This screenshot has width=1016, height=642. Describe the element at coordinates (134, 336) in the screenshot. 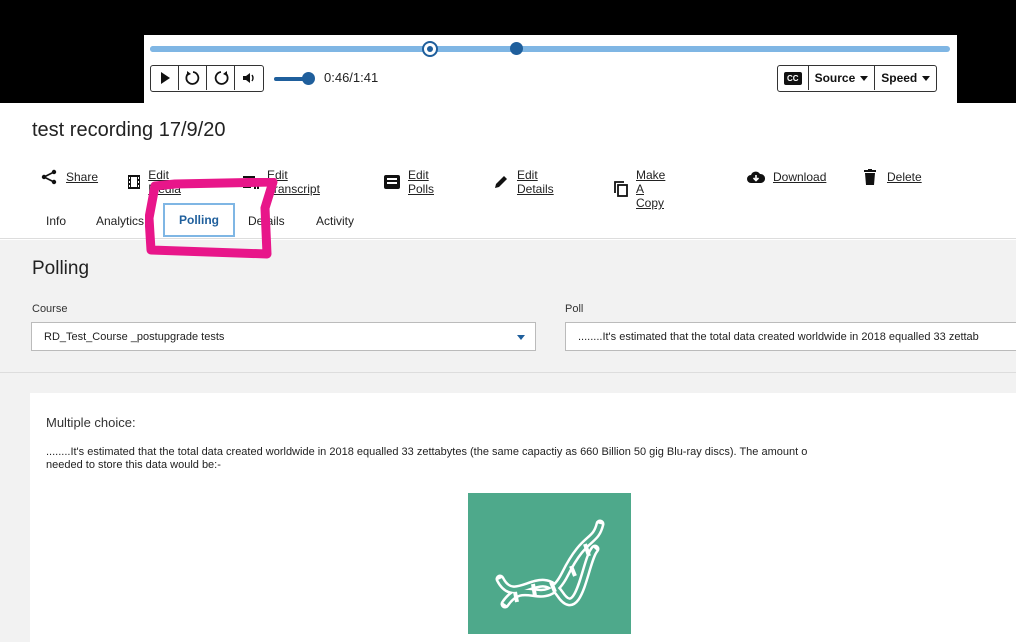

I see `course-value: RD_Test_Course _postupgrade tests` at that location.